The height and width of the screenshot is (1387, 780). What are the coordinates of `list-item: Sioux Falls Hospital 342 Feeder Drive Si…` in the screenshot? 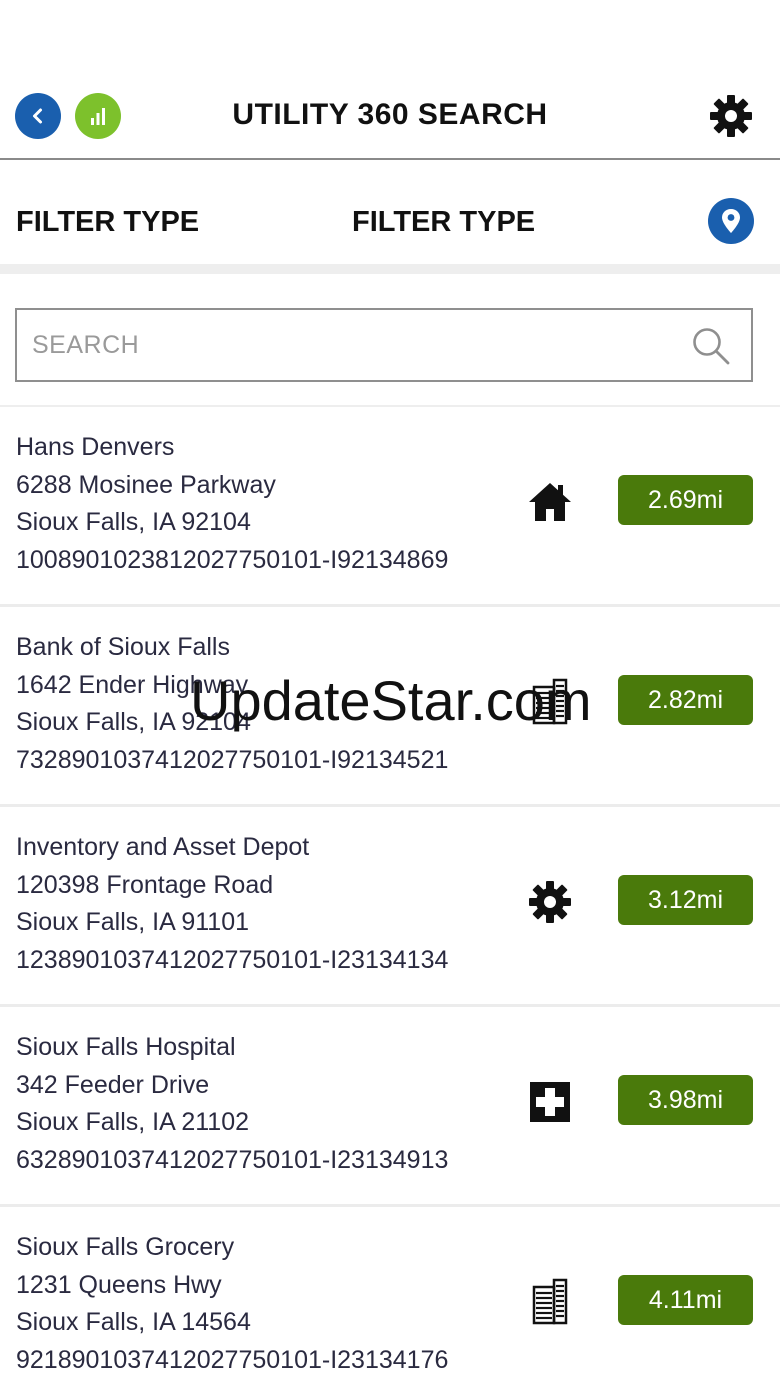 It's located at (390, 1107).